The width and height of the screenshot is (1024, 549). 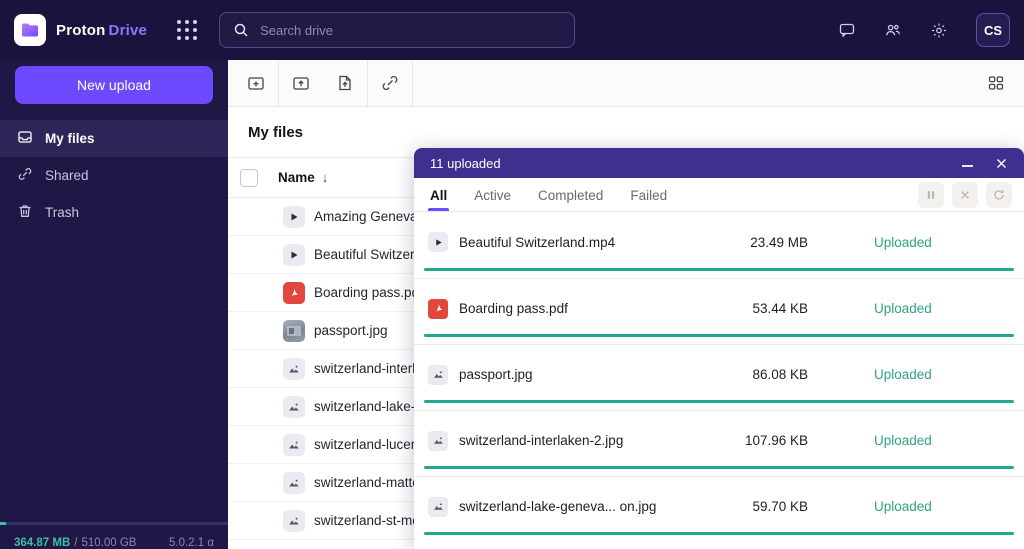 What do you see at coordinates (25, 212) in the screenshot?
I see `trash-icon` at bounding box center [25, 212].